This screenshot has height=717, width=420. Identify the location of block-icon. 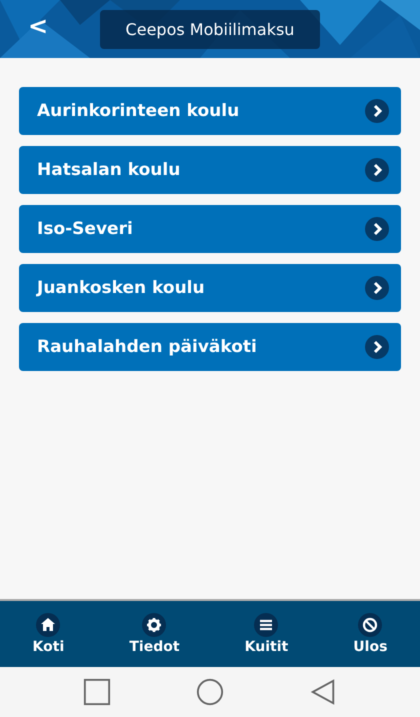
(370, 625).